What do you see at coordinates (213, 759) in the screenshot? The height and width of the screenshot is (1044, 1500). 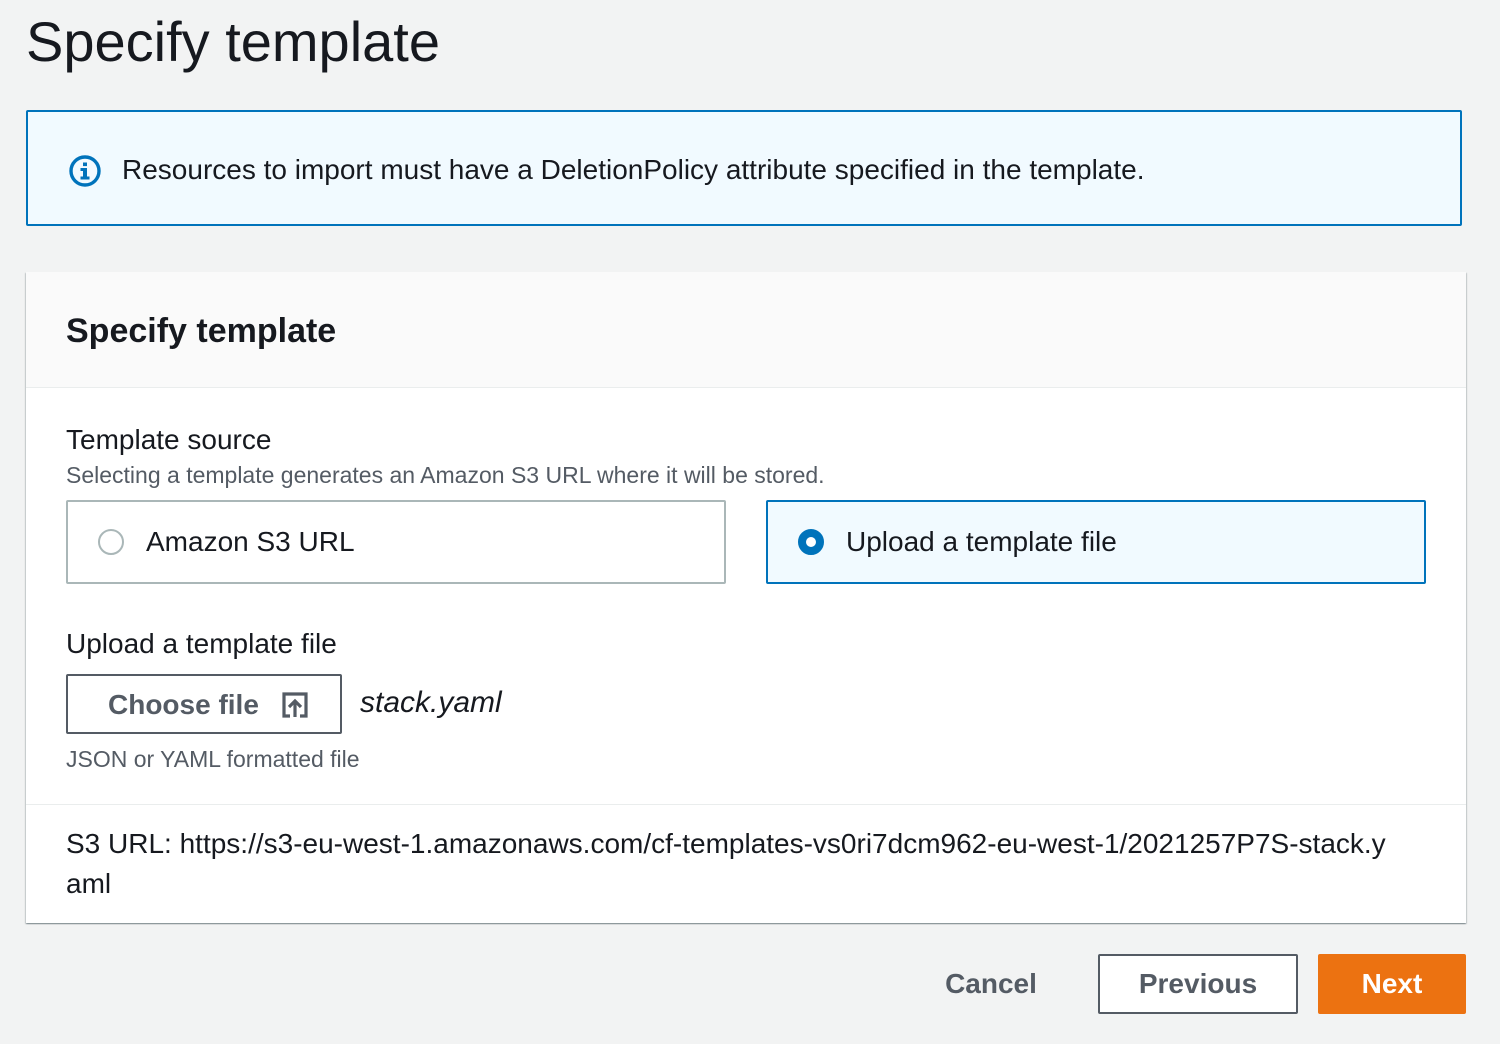 I see `file-constraint-text: JSON or YAML formatted file` at bounding box center [213, 759].